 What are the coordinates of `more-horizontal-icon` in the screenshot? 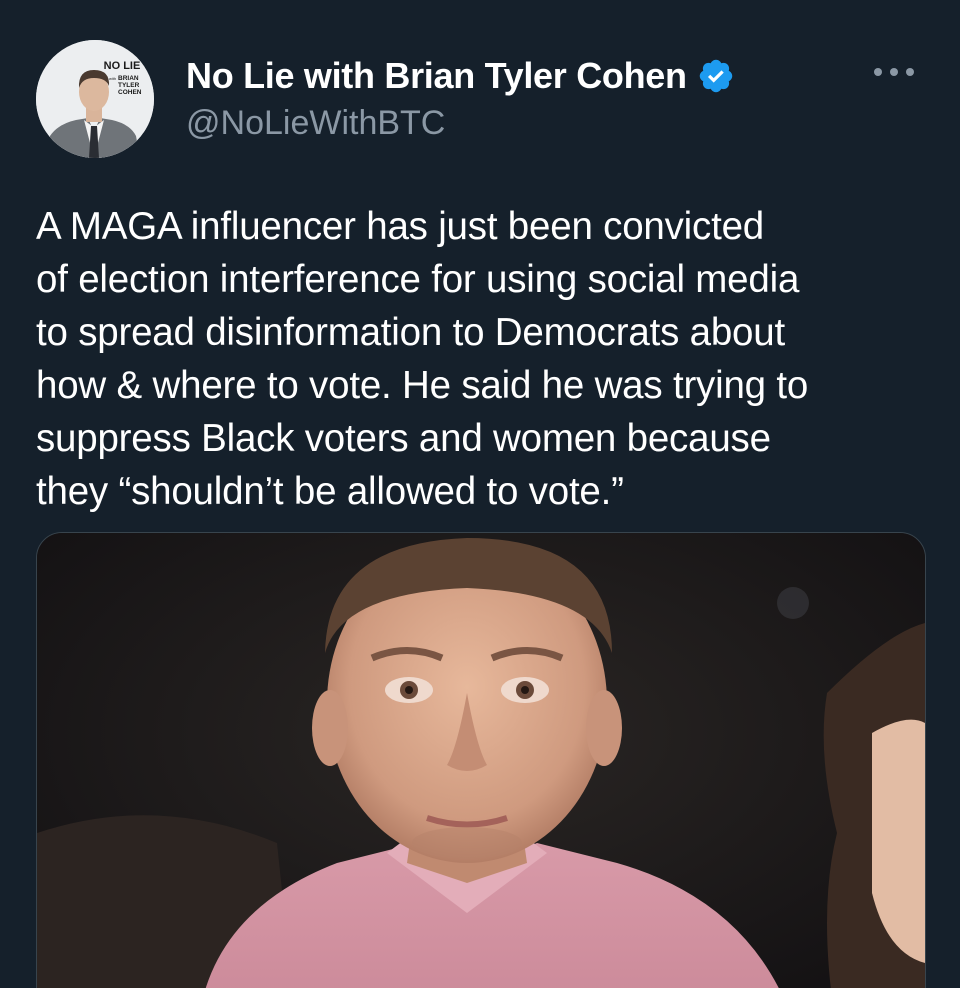 It's located at (894, 72).